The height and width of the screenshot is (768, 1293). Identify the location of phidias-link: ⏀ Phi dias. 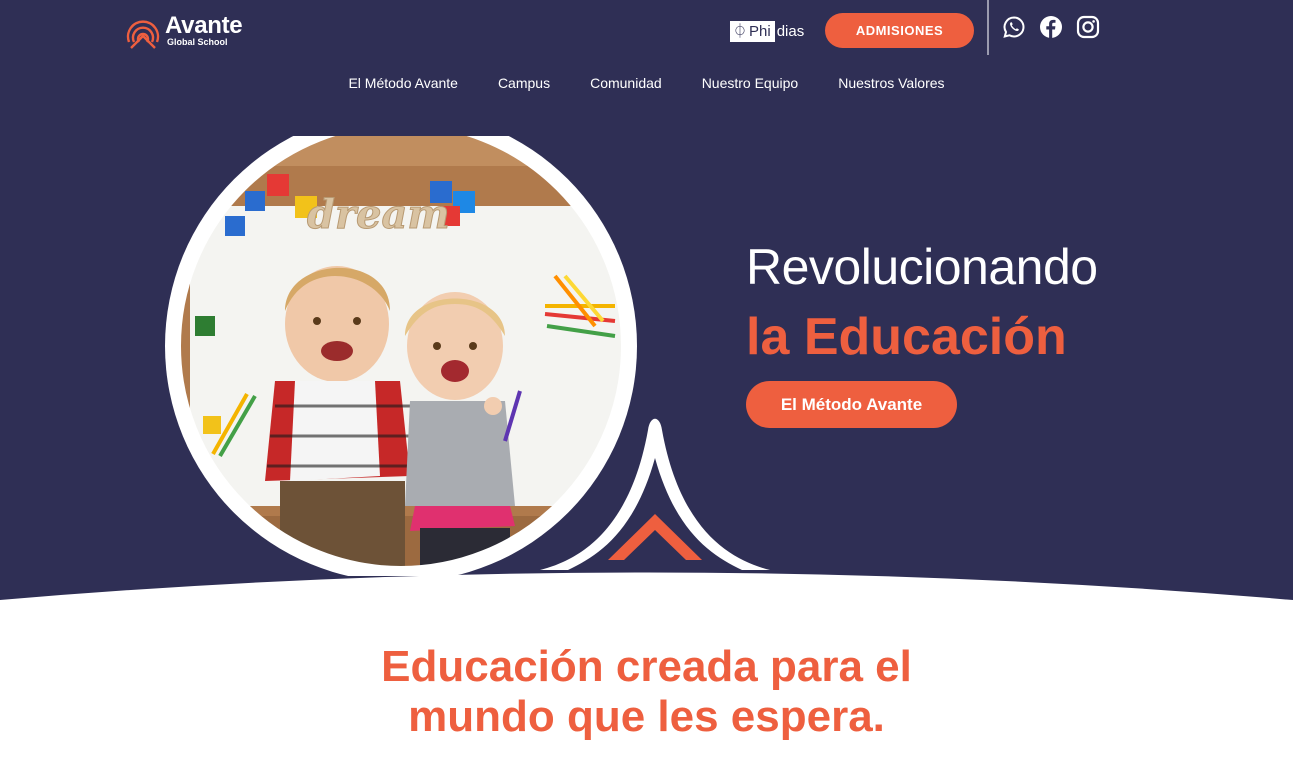
(767, 31).